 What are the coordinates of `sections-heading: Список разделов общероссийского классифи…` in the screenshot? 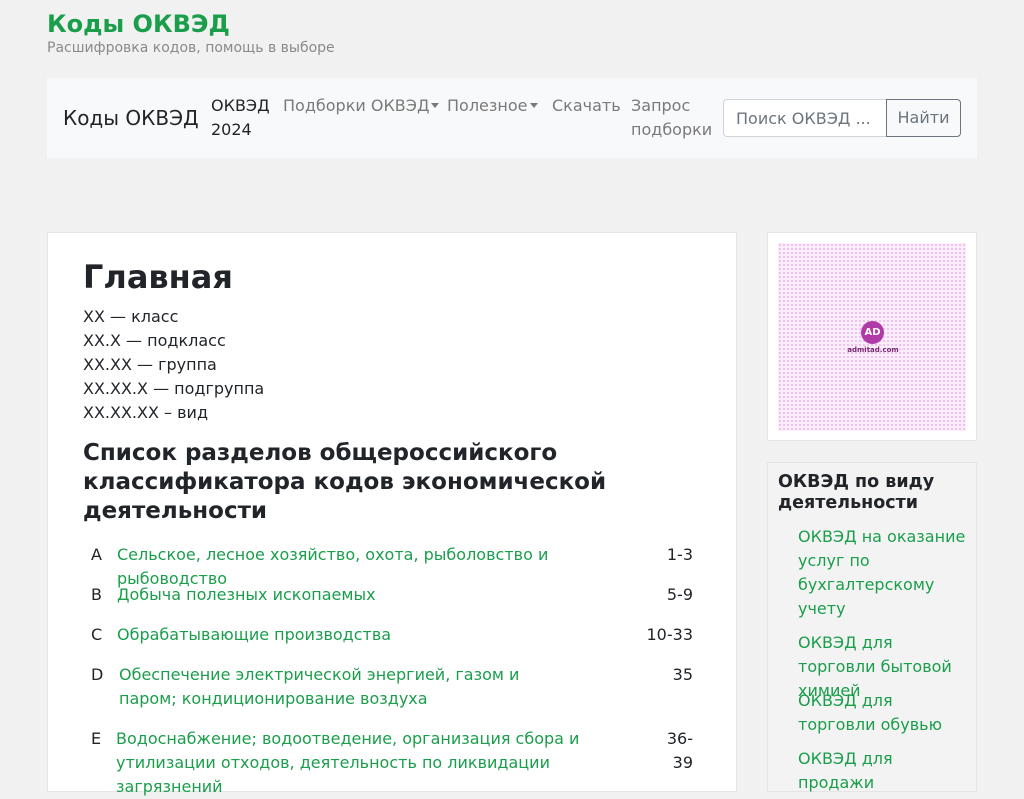 It's located at (345, 482).